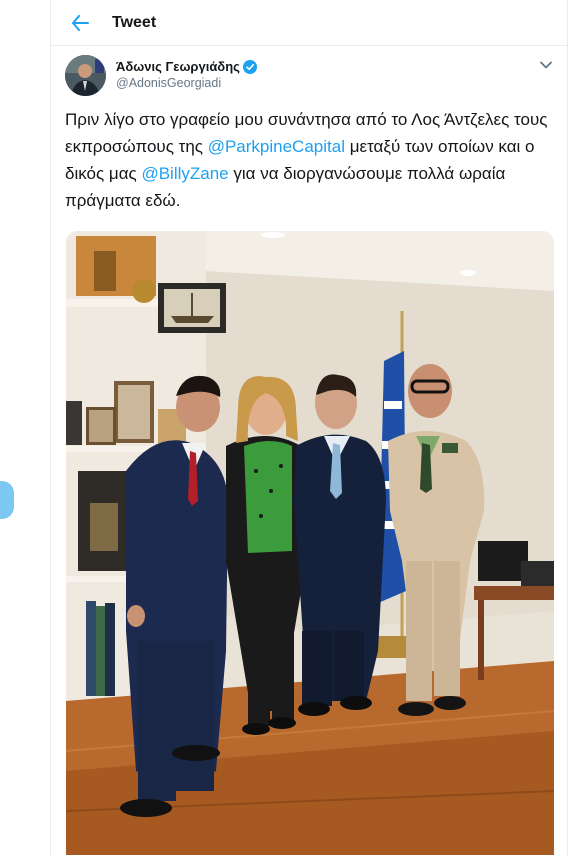 This screenshot has height=855, width=580. What do you see at coordinates (276, 146) in the screenshot?
I see `mention-parkpinecapital: @ParkpineCapital` at bounding box center [276, 146].